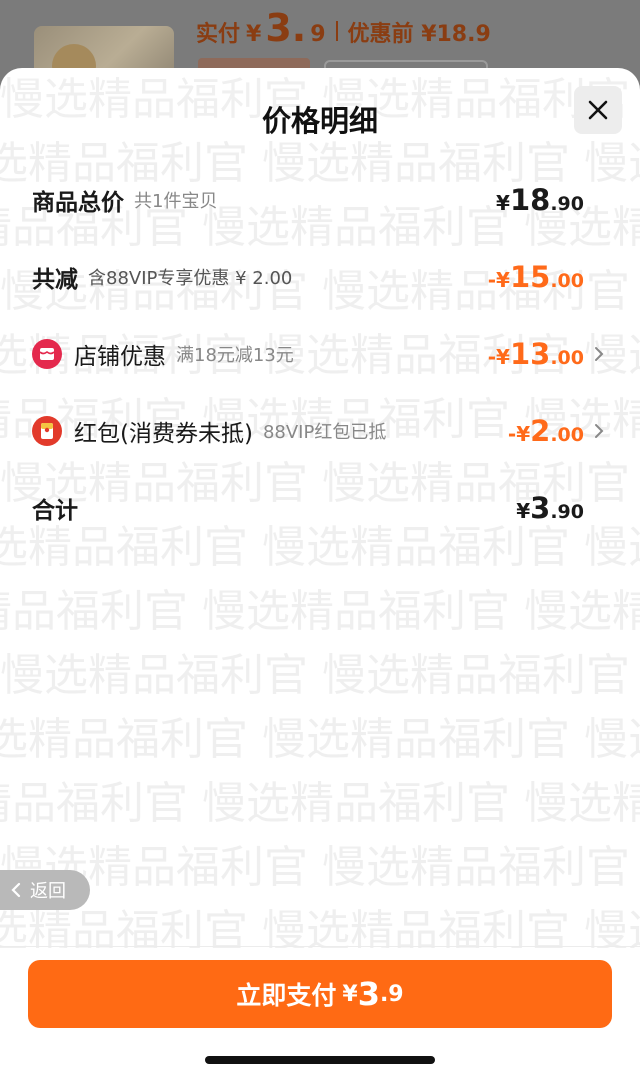  I want to click on row-discount: 共减 含88VIP专享优惠 ¥ 2.00 -¥ 15 .00, so click(321, 277).